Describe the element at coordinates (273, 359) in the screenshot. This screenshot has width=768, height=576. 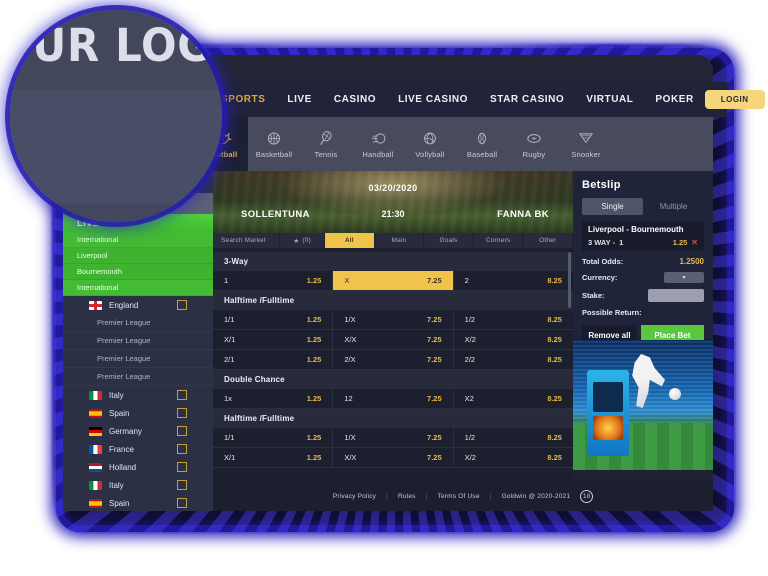
I see `odds-cell: 2/1 1.25` at that location.